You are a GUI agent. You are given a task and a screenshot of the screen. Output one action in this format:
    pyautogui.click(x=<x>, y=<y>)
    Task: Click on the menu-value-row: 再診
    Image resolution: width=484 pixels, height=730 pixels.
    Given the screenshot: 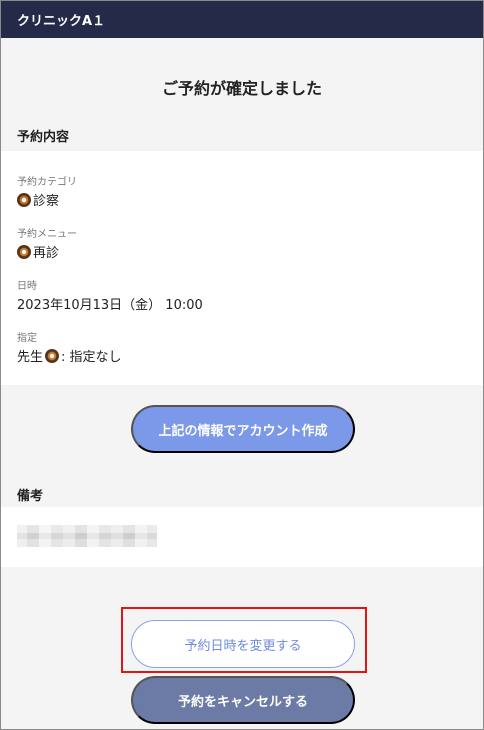 What is the action you would take?
    pyautogui.click(x=38, y=251)
    